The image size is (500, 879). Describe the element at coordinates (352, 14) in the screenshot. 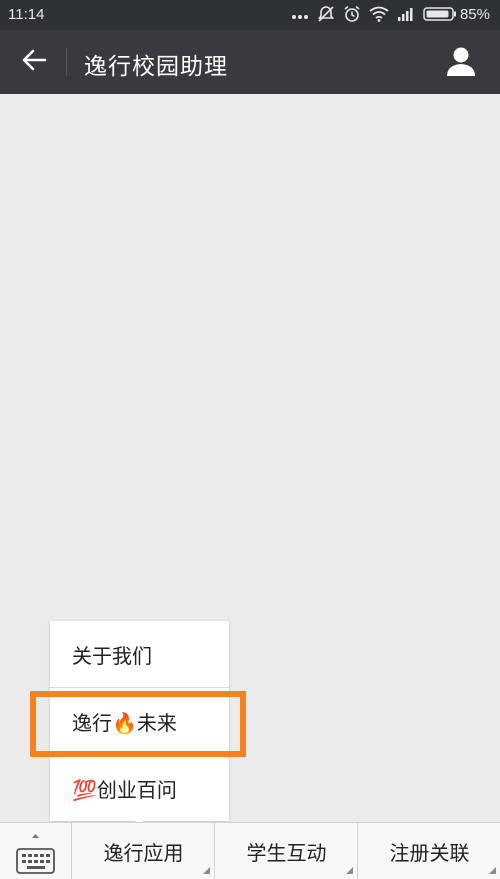

I see `alarm-icon` at that location.